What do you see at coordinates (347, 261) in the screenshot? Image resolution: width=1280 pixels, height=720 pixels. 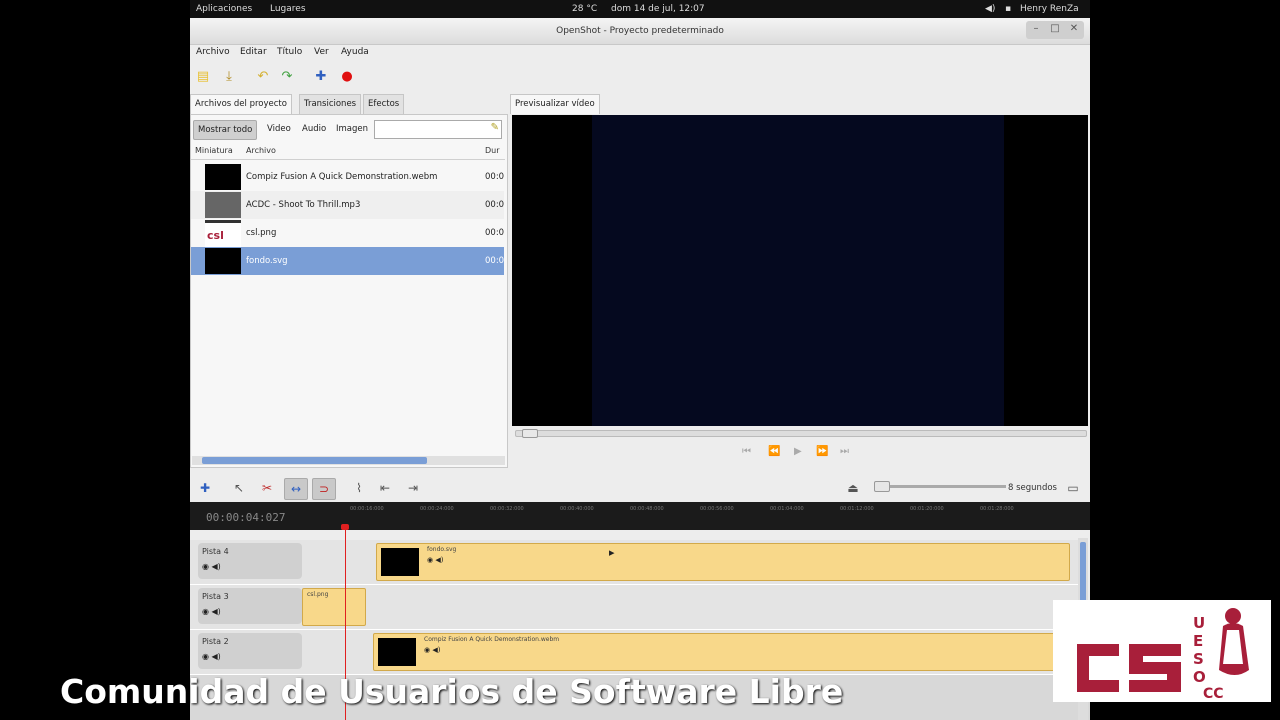 I see `list-item: fondo.svg 00:0` at bounding box center [347, 261].